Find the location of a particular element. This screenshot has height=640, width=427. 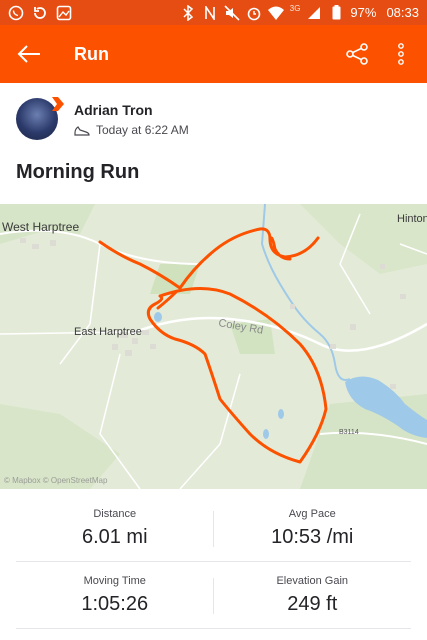

sync-icon is located at coordinates (40, 13).